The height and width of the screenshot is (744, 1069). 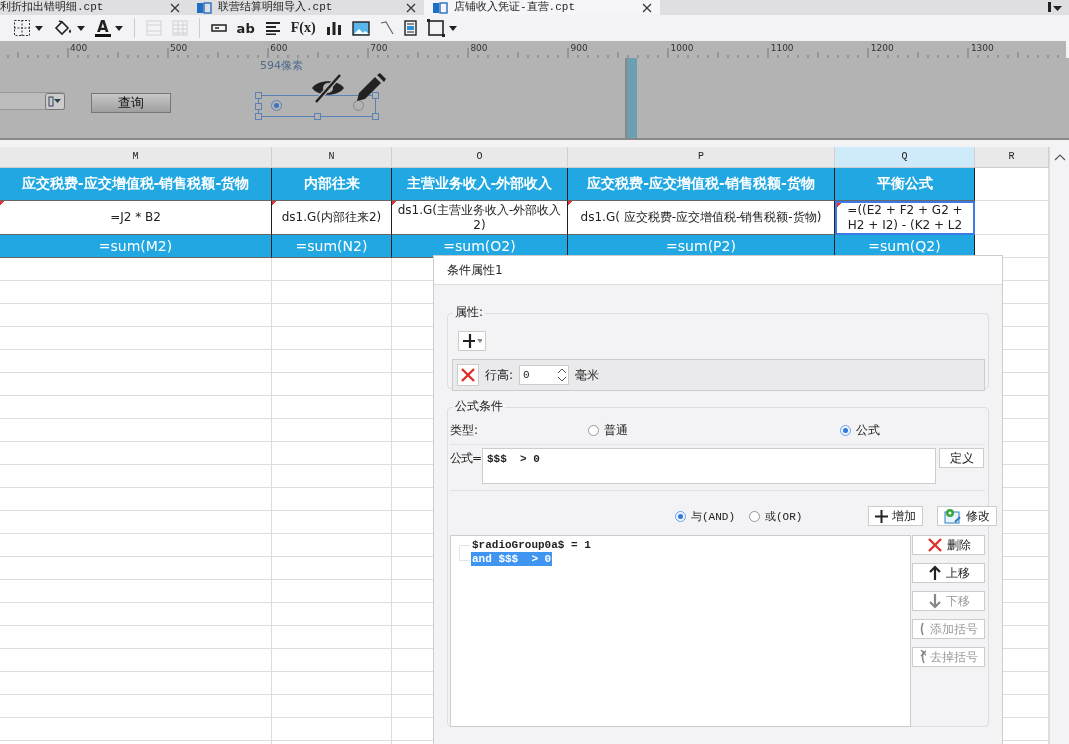 I want to click on image-icon, so click(x=360, y=28).